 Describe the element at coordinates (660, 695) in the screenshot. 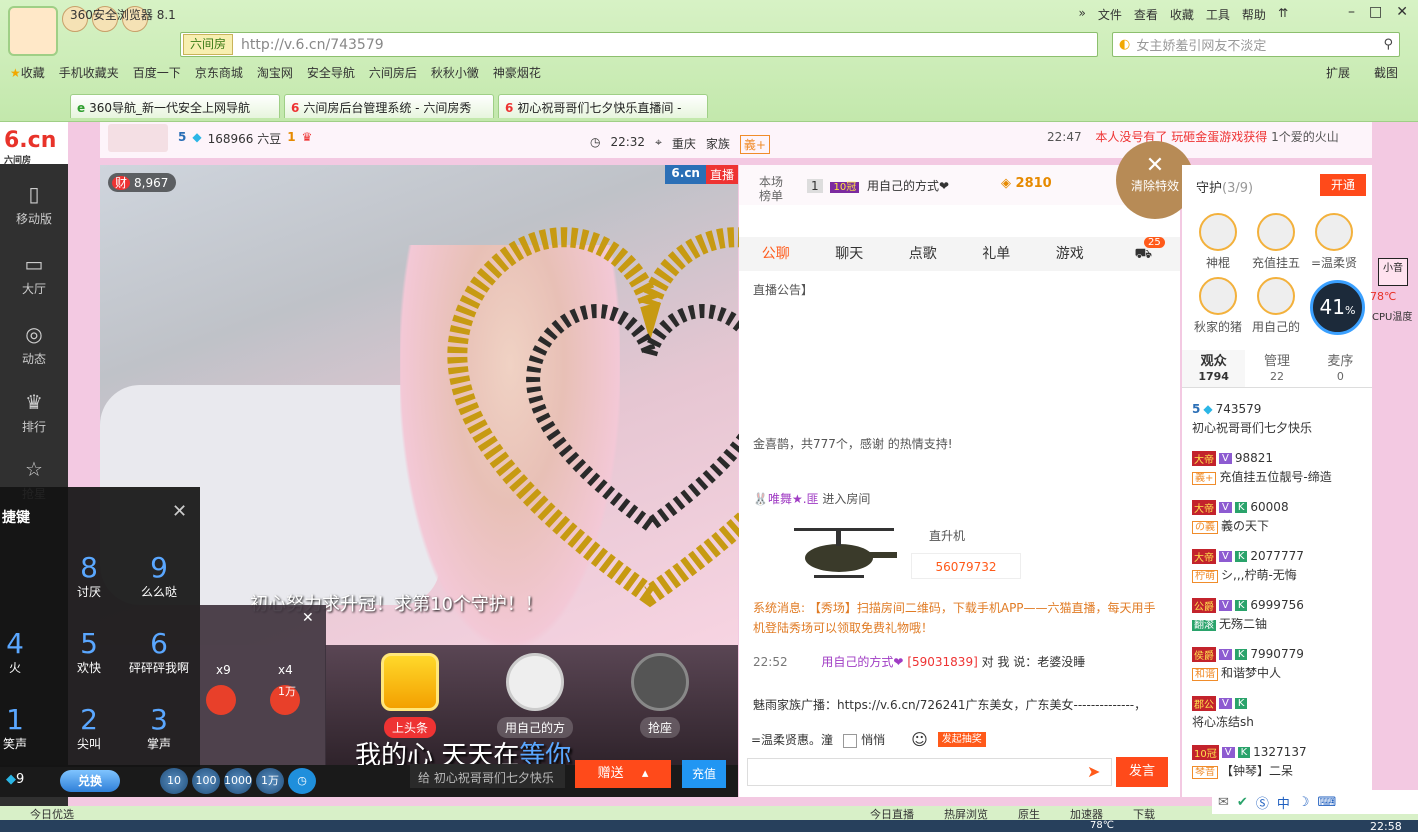

I see `grab-seat-button: 抢座` at that location.